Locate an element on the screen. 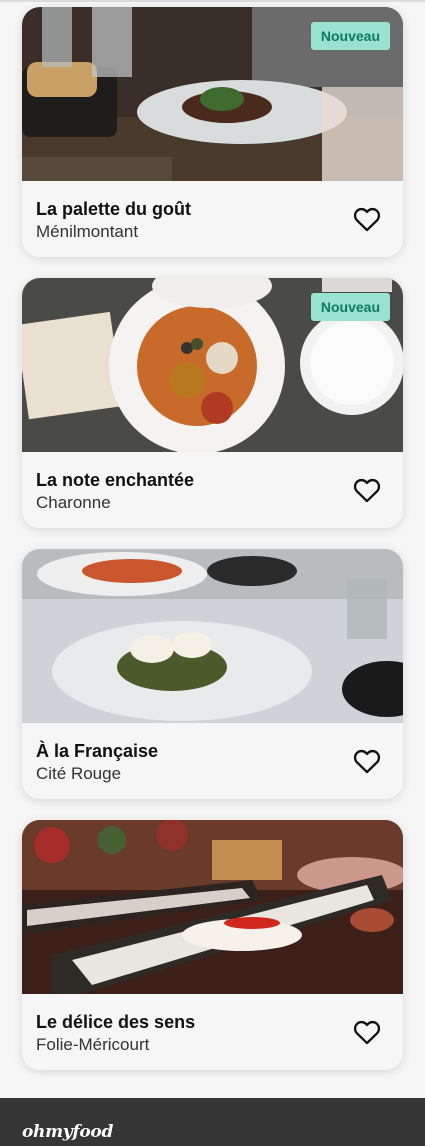 Image resolution: width=425 pixels, height=1146 pixels. restaurant-name: La palette du goût is located at coordinates (113, 209).